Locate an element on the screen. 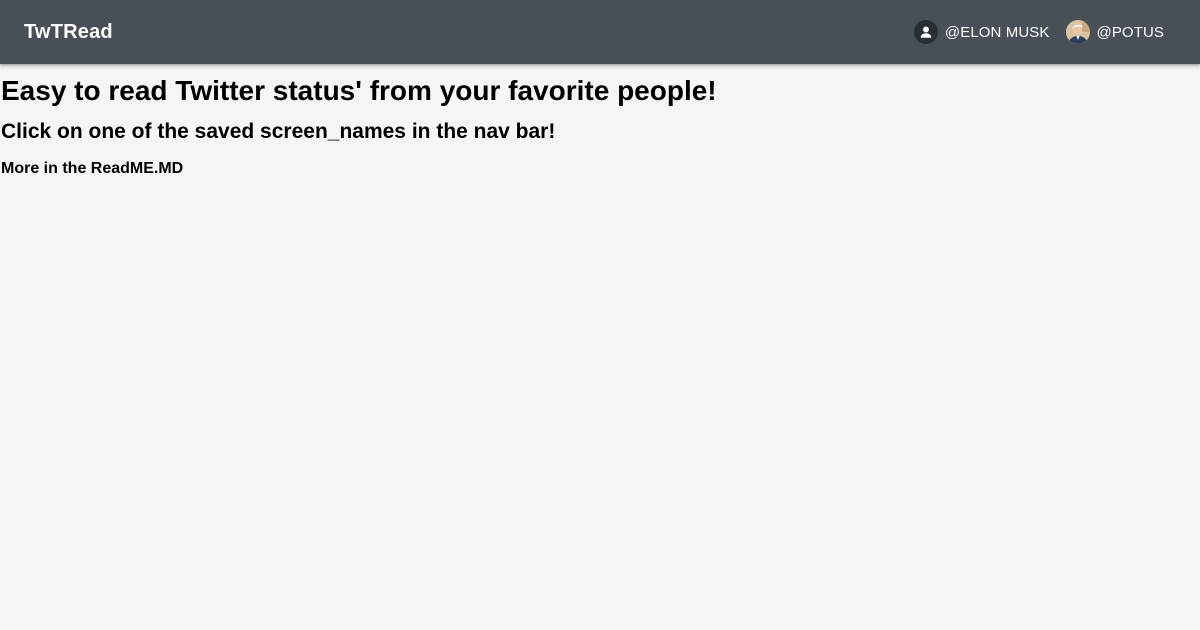  person-icon is located at coordinates (925, 32).